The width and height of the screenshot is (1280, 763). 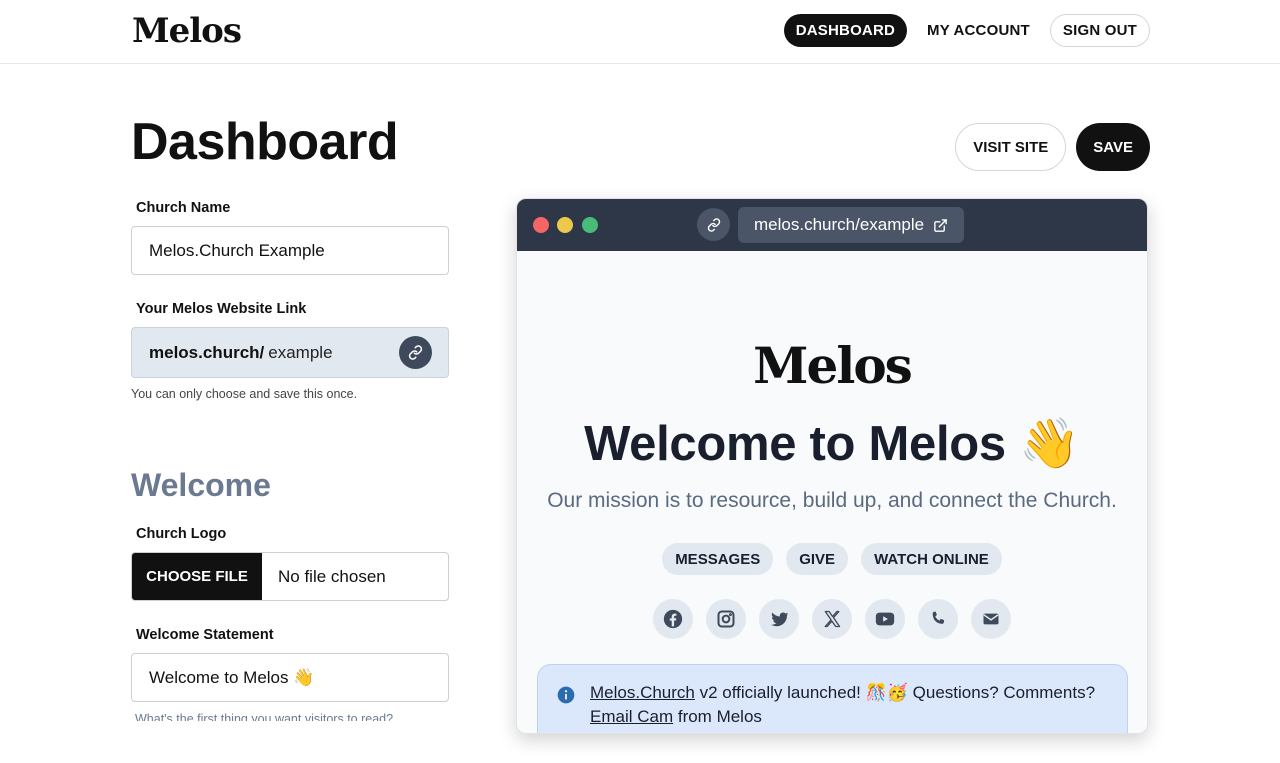 What do you see at coordinates (221, 309) in the screenshot?
I see `website-link-label: Your Melos Website Link` at bounding box center [221, 309].